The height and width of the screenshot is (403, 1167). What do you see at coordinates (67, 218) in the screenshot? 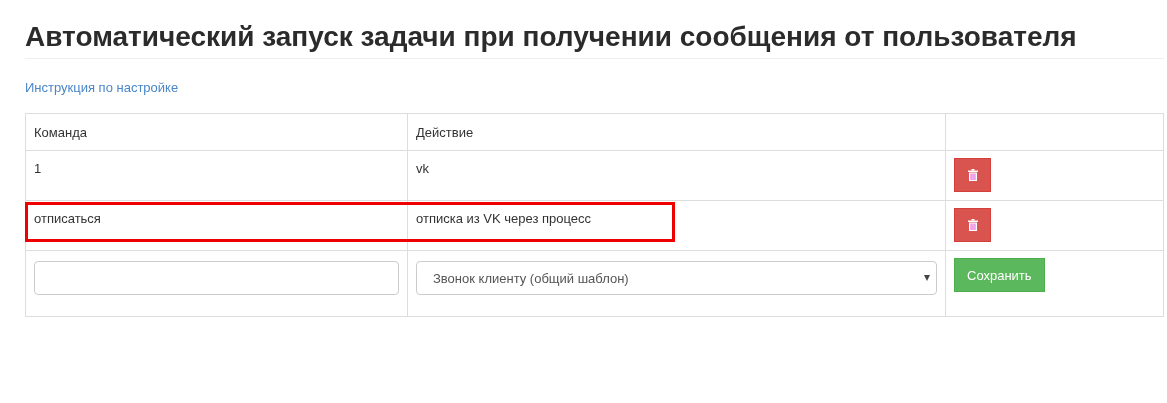
I see `table-cell: отписаться` at bounding box center [67, 218].